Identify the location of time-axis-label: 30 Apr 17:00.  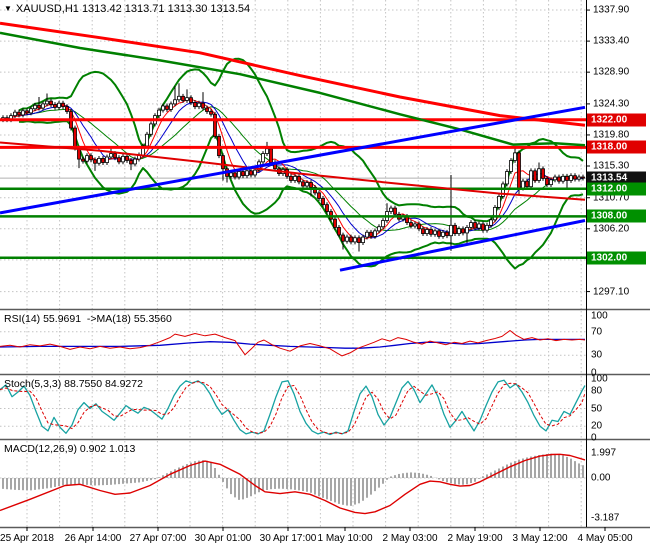
(288, 538).